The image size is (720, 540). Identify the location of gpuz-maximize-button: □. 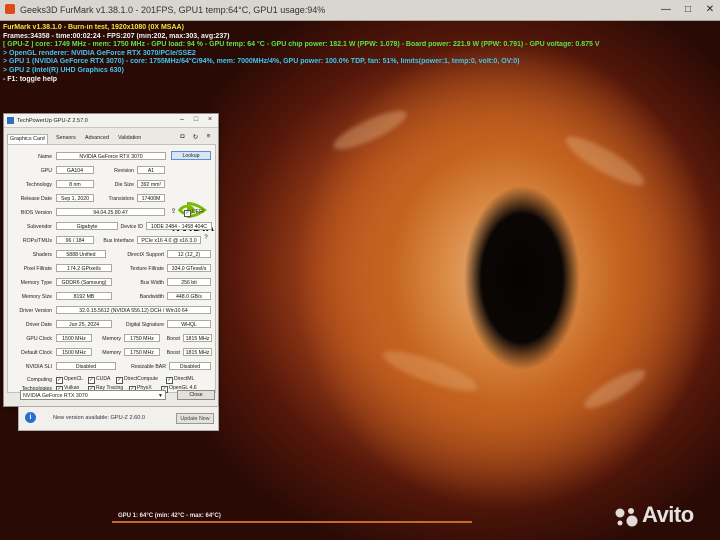
(196, 119).